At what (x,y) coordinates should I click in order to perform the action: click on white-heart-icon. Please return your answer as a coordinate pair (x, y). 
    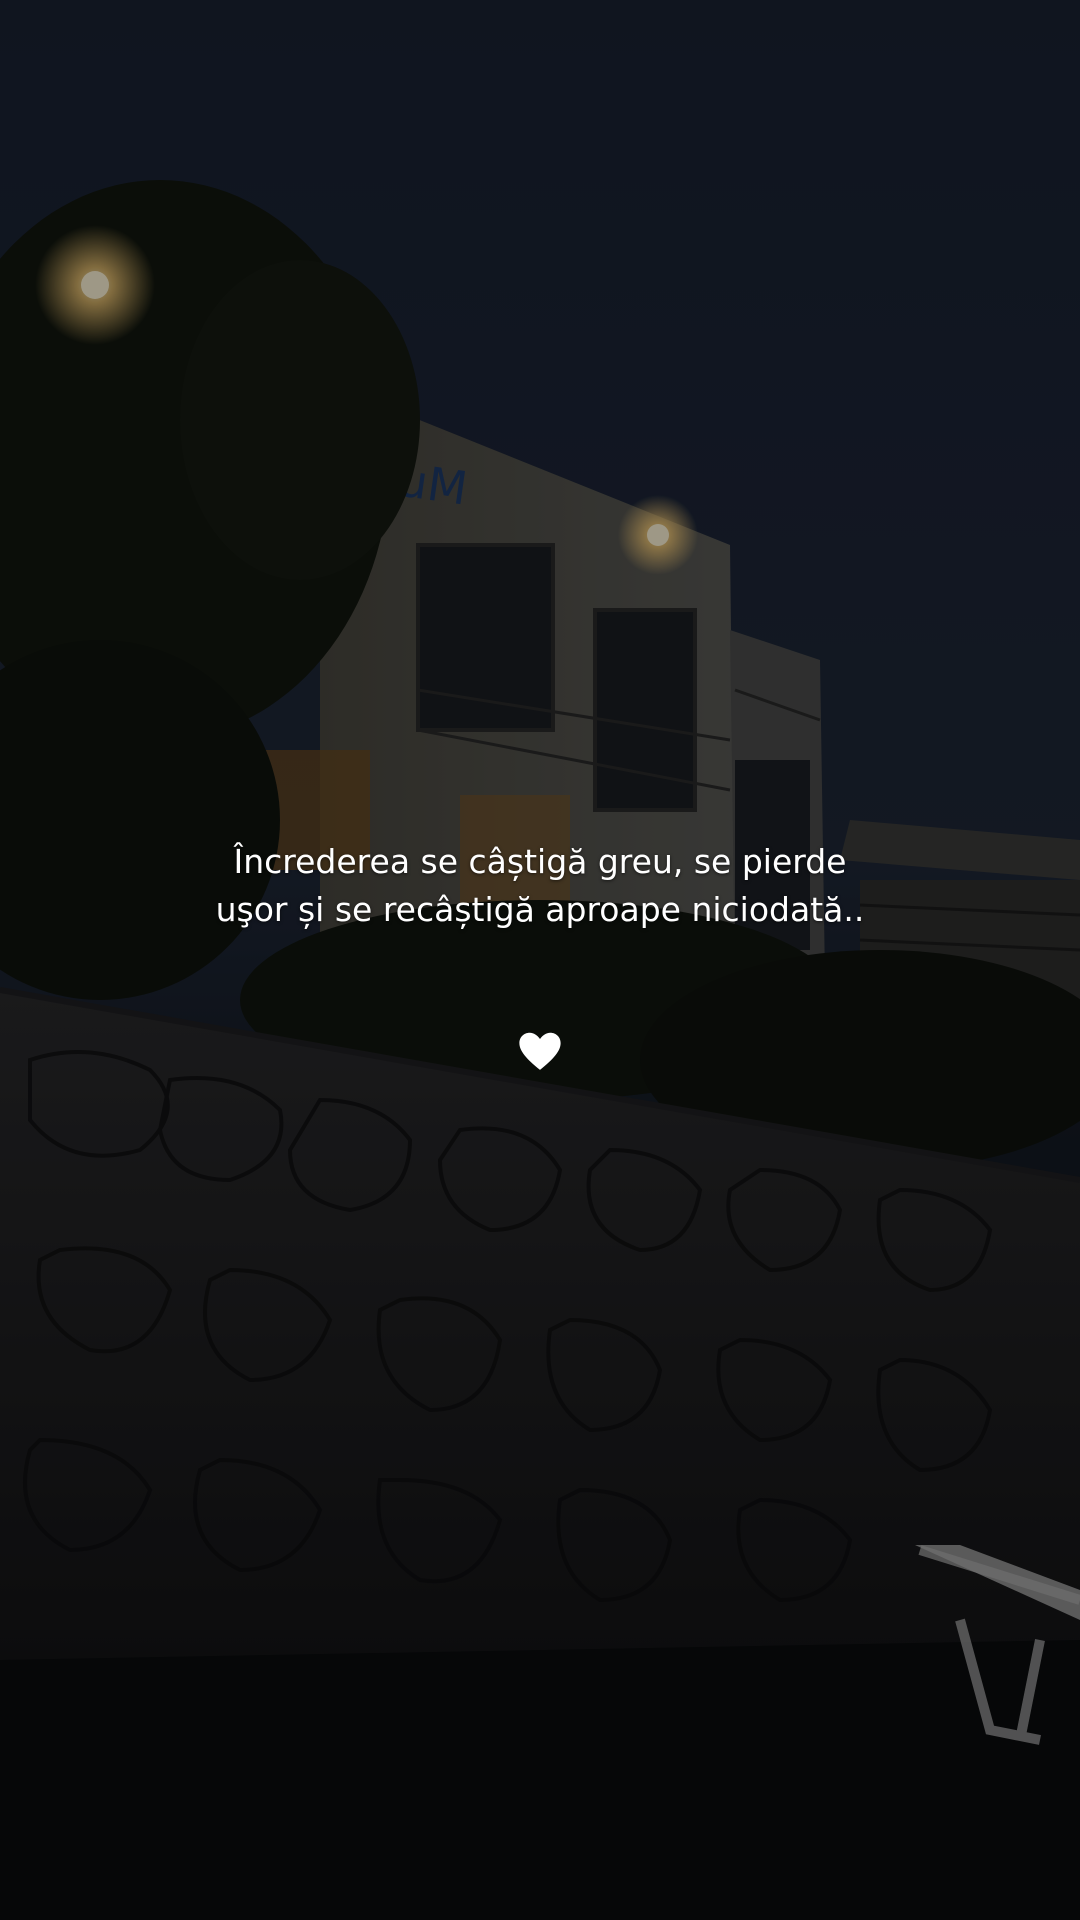
    Looking at the image, I should click on (540, 1051).